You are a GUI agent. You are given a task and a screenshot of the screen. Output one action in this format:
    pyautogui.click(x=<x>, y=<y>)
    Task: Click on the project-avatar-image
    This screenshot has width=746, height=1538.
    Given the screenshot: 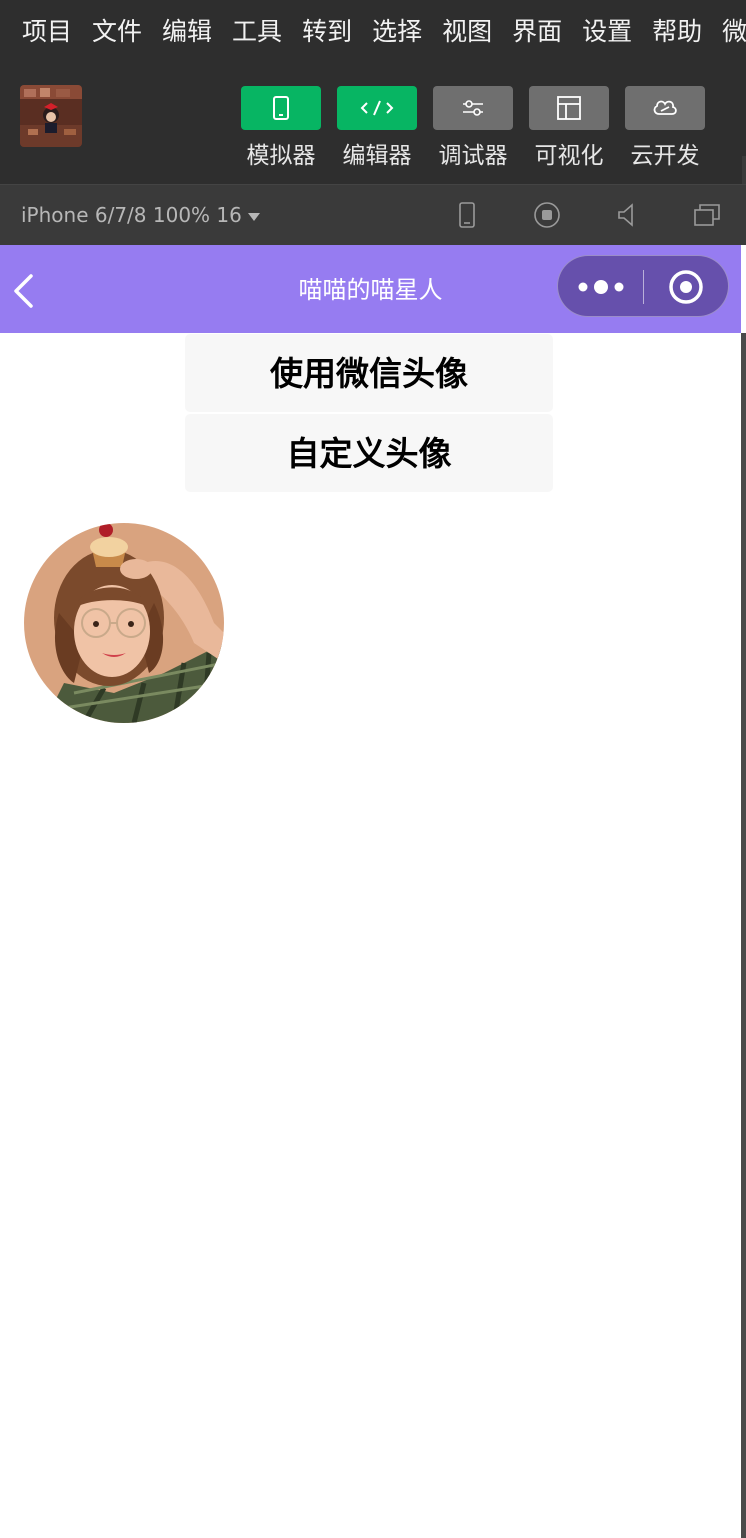 What is the action you would take?
    pyautogui.click(x=51, y=116)
    